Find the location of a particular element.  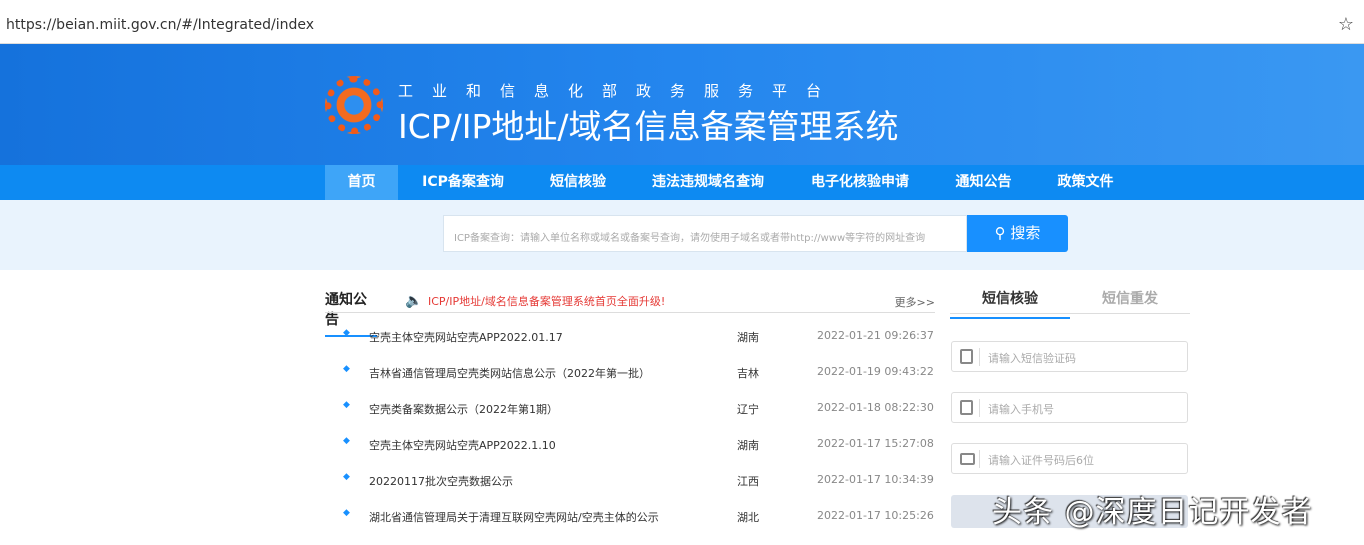

nav-e-verify: 电子化核验申请 is located at coordinates (860, 182).